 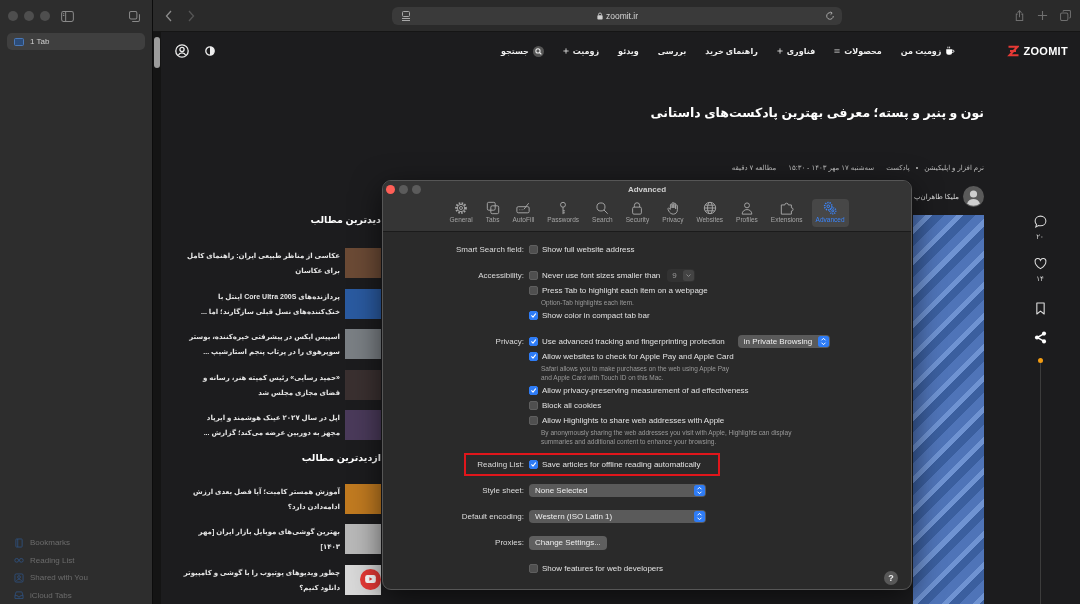 What do you see at coordinates (672, 51) in the screenshot?
I see `nav-link: بررسی` at bounding box center [672, 51].